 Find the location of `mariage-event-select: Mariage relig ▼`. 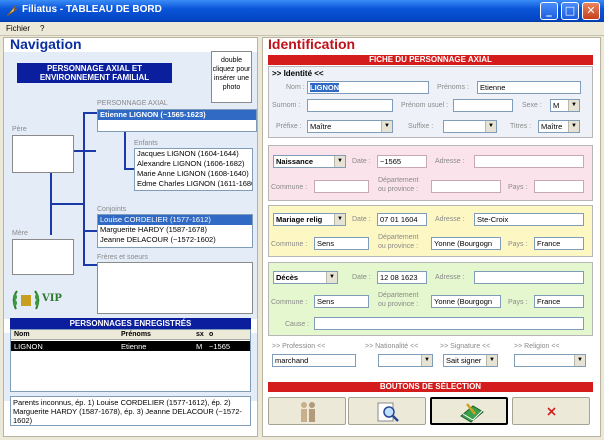

mariage-event-select: Mariage relig ▼ is located at coordinates (309, 219).